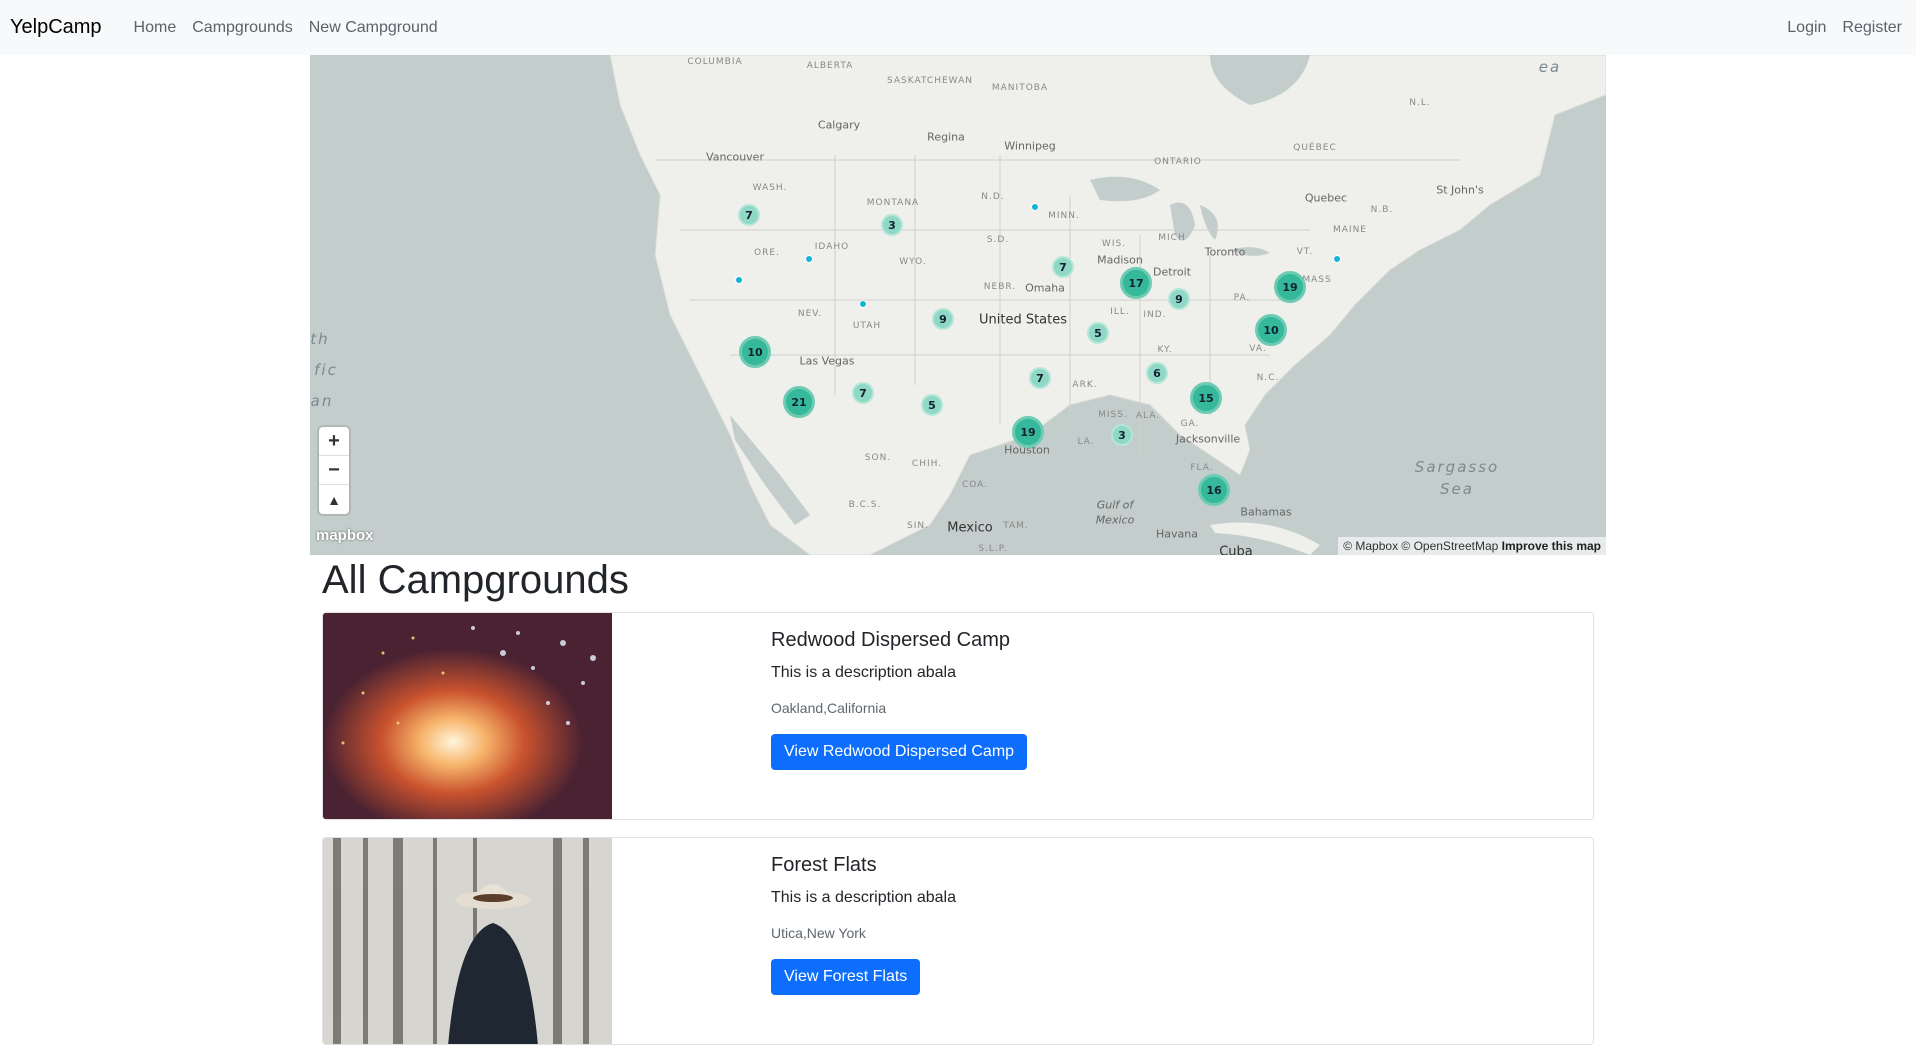  What do you see at coordinates (1114, 244) in the screenshot?
I see `map-label: WIS.` at bounding box center [1114, 244].